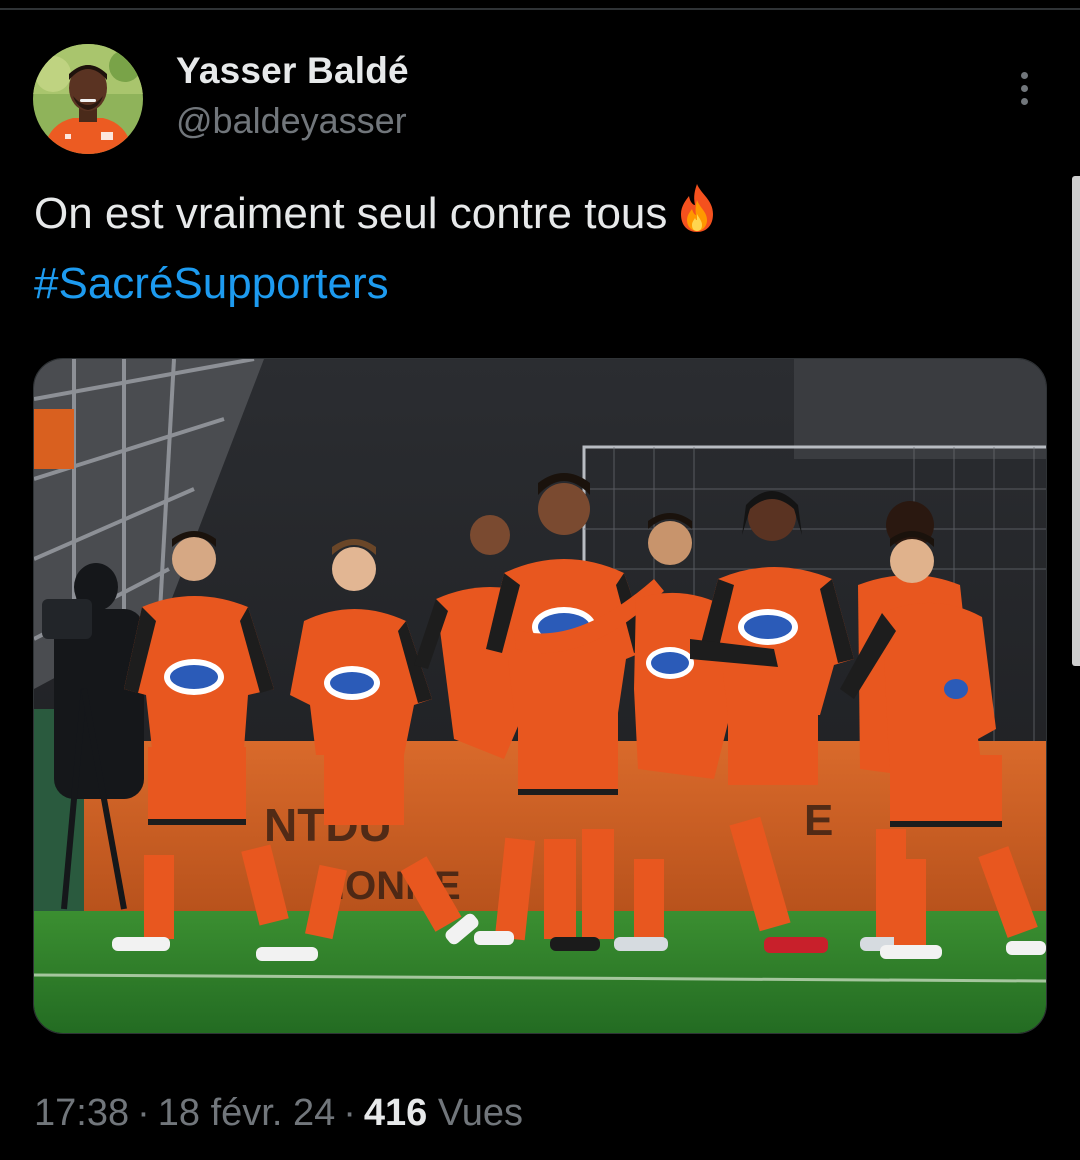 This screenshot has width=1080, height=1160. What do you see at coordinates (88, 99) in the screenshot?
I see `avatar` at bounding box center [88, 99].